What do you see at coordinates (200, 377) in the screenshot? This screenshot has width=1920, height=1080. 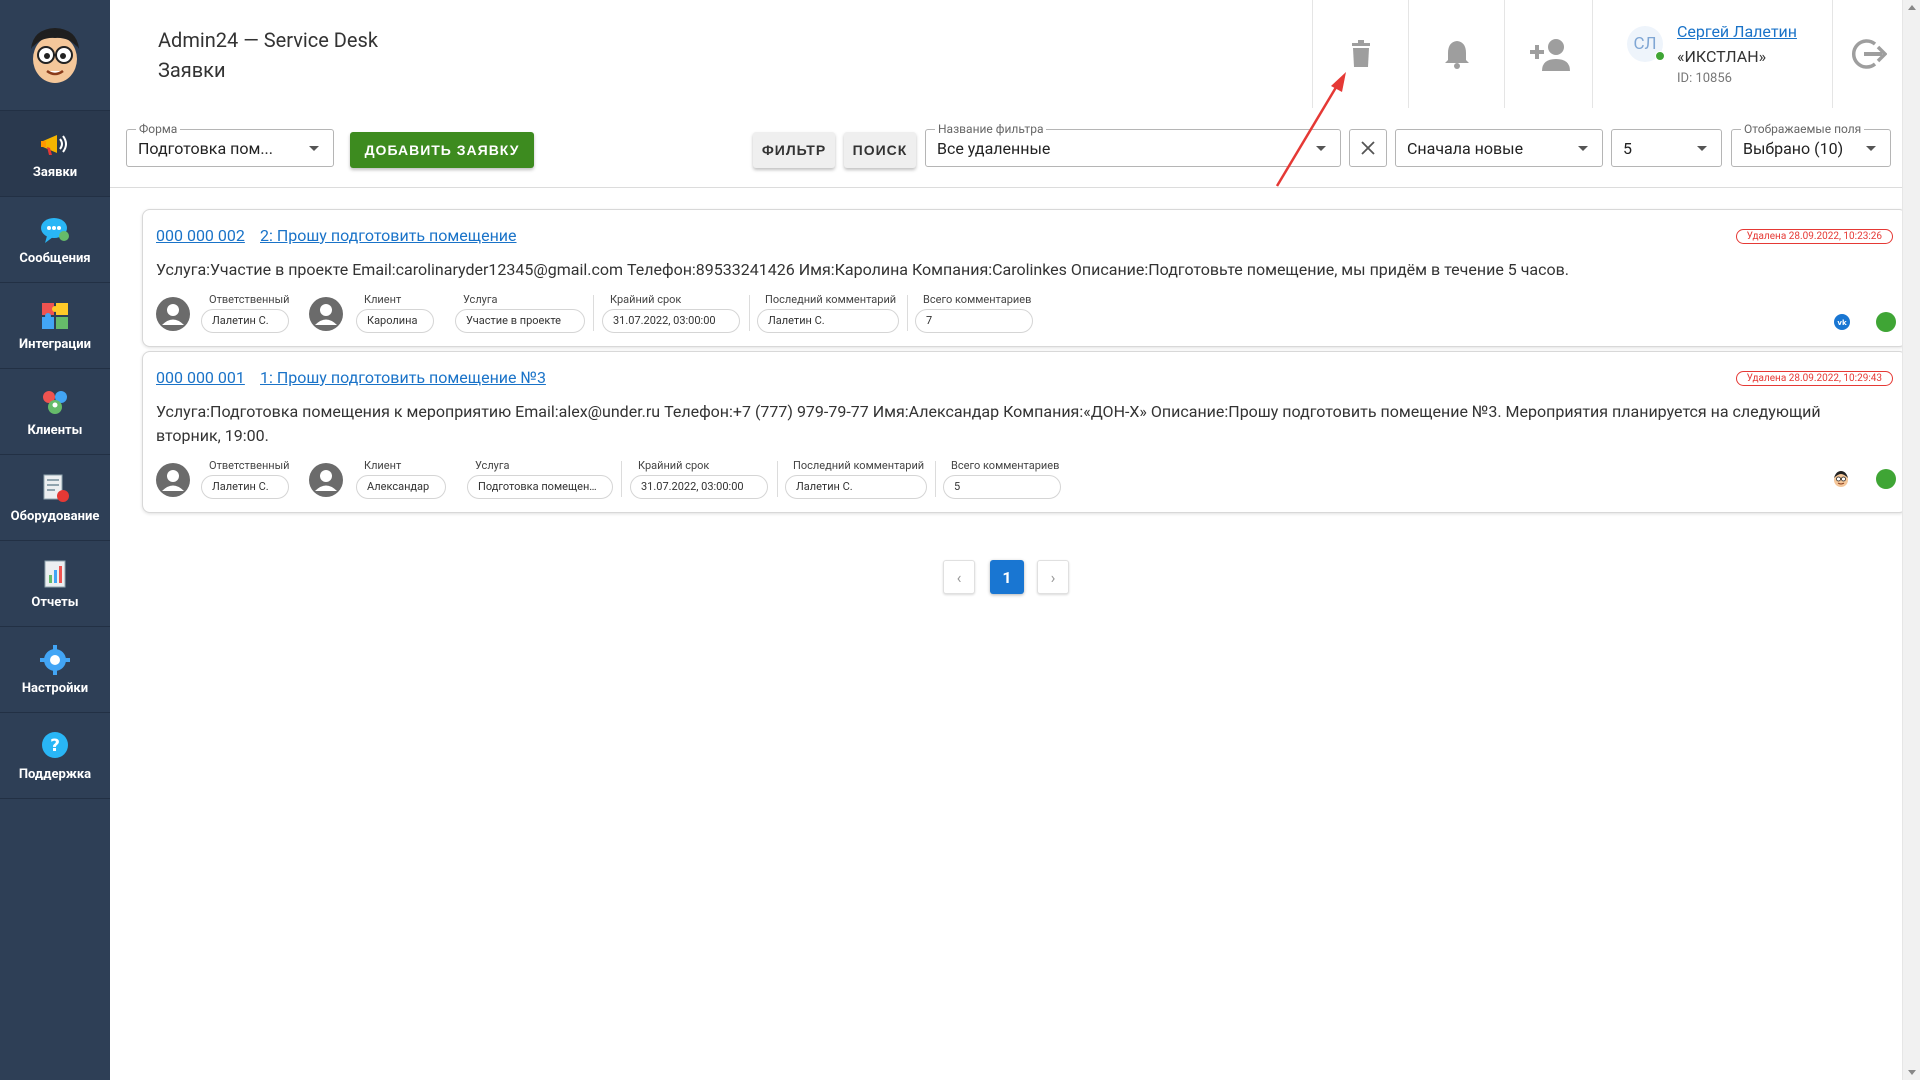 I see `ticket-number-link: 000 000 001` at bounding box center [200, 377].